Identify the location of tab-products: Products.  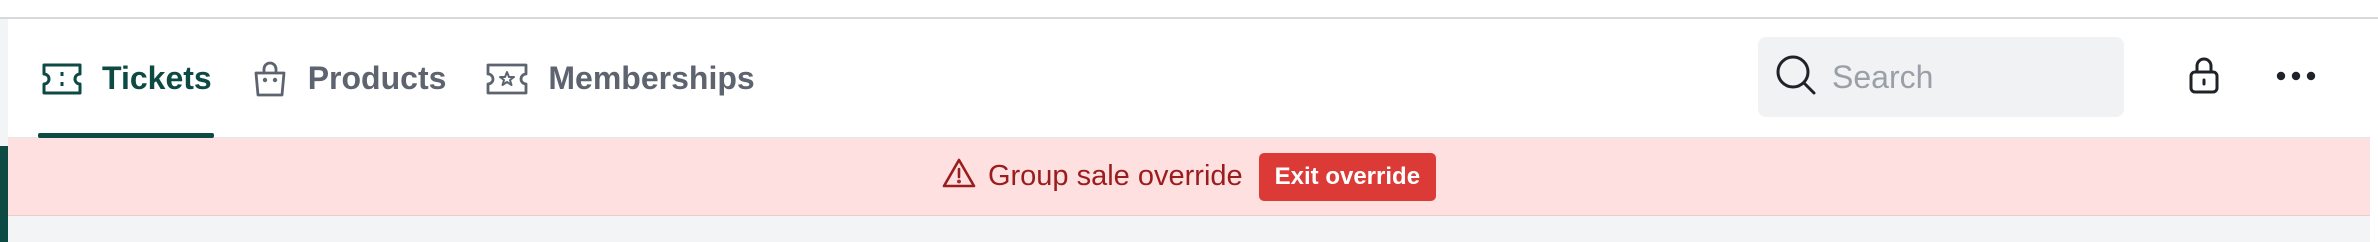
(348, 78).